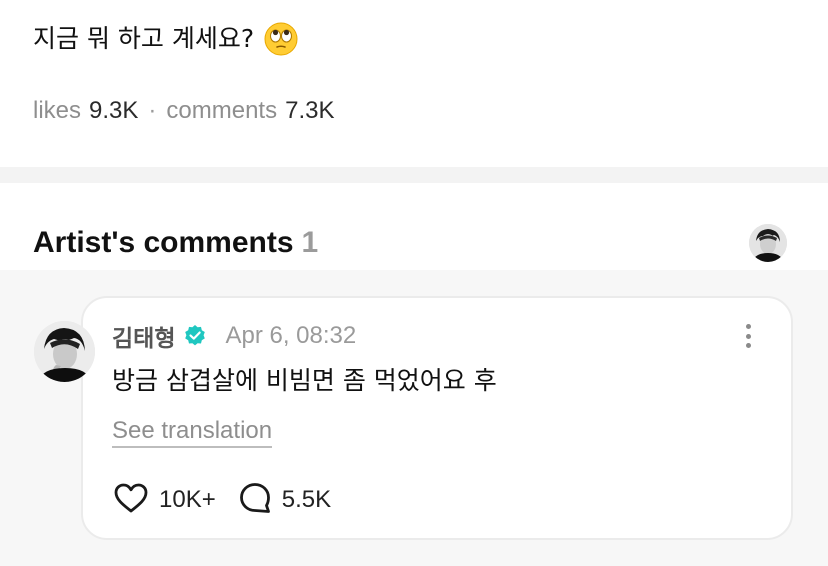 Image resolution: width=828 pixels, height=566 pixels. What do you see at coordinates (304, 380) in the screenshot?
I see `comment-body: 방금 삼겹살에 비빔면 좀 먹었어요 후` at bounding box center [304, 380].